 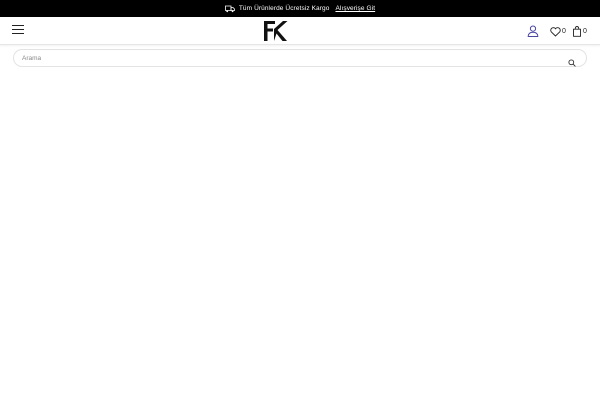 I want to click on heart-icon, so click(x=555, y=33).